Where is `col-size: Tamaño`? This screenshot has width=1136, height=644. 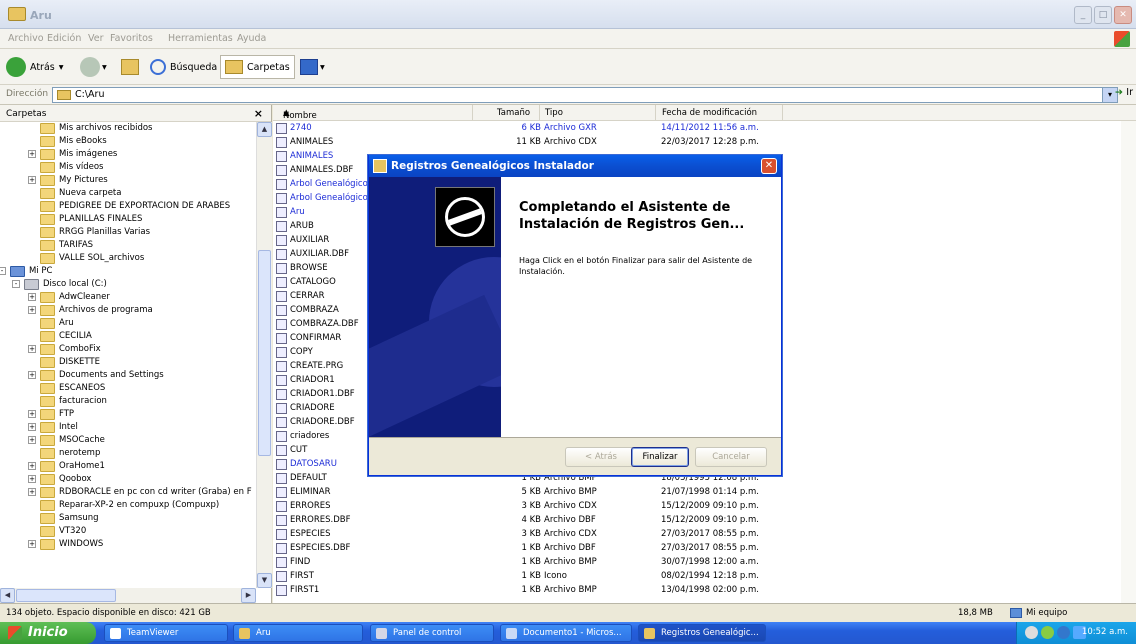
col-size: Tamaño is located at coordinates (513, 114).